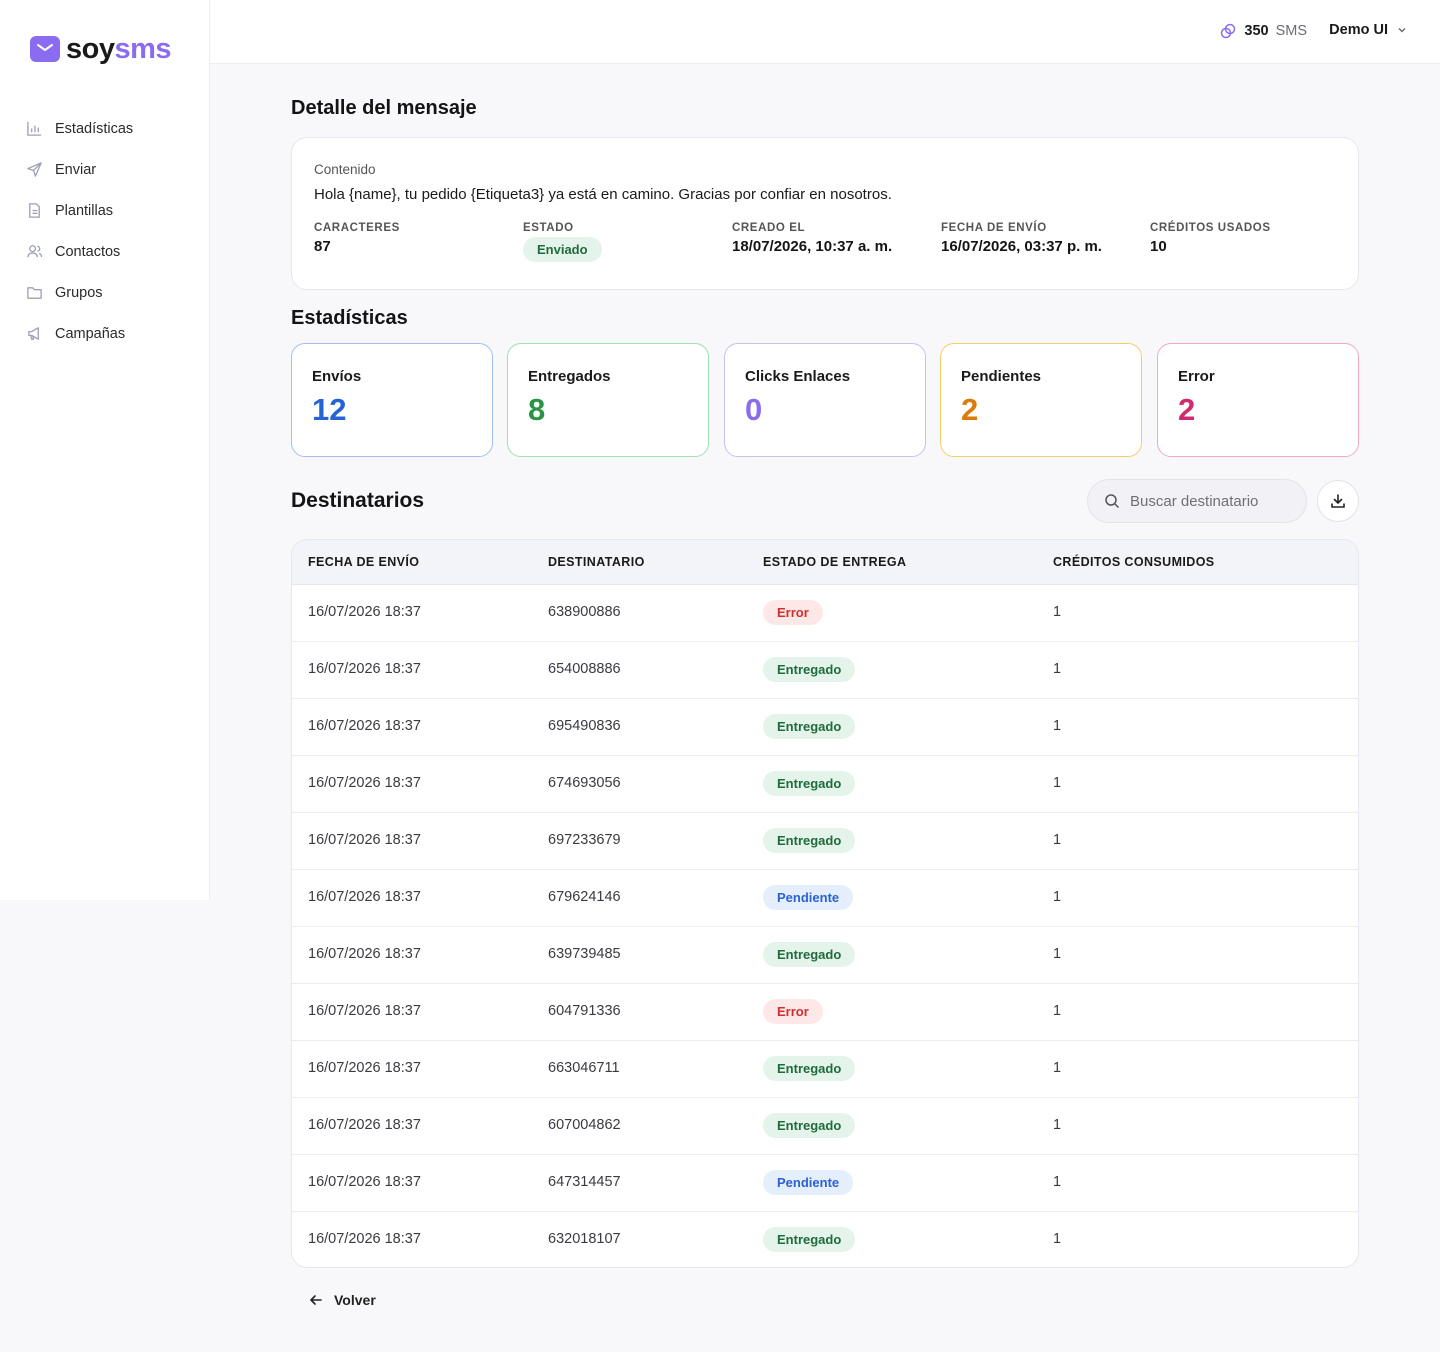 The image size is (1440, 1352). I want to click on users-icon, so click(35, 251).